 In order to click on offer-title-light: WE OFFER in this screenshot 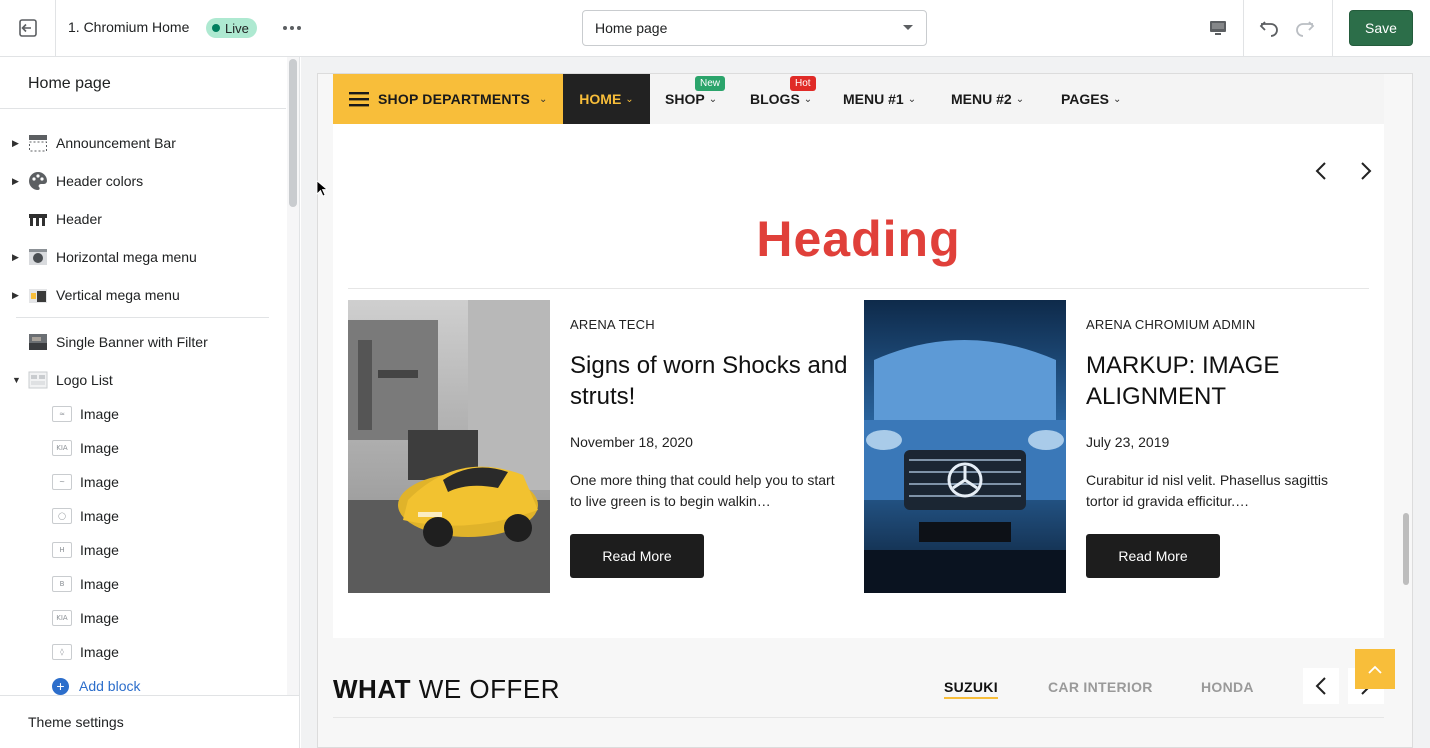, I will do `click(489, 689)`.